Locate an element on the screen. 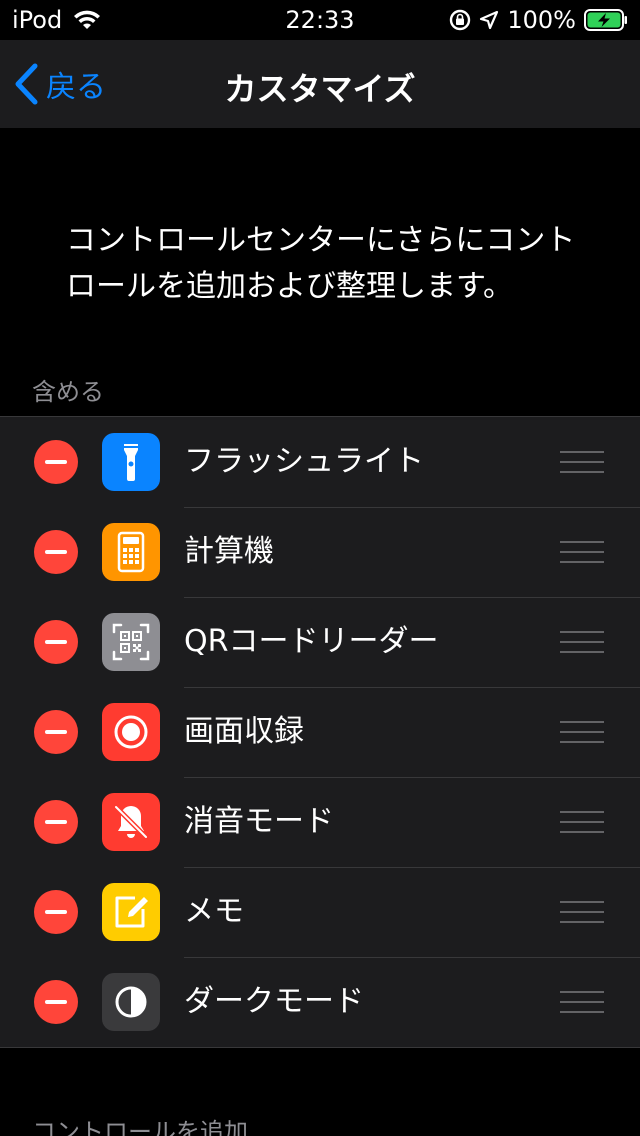 This screenshot has width=640, height=1136. screen-record-icon is located at coordinates (131, 732).